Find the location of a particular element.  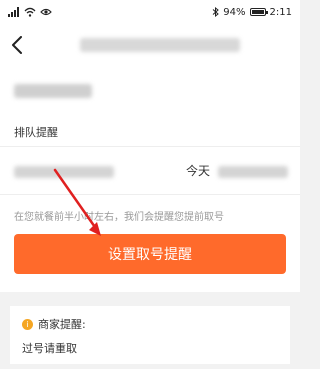

battery-percent: 94% is located at coordinates (234, 12).